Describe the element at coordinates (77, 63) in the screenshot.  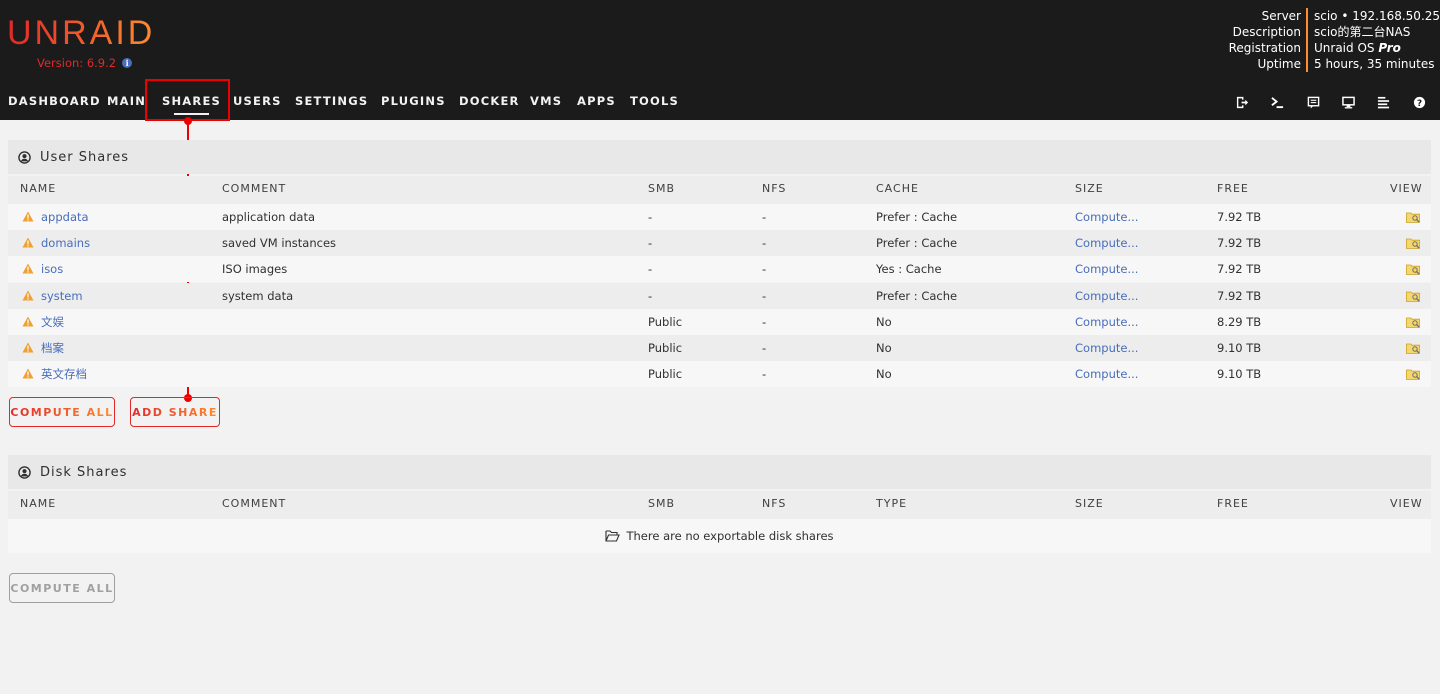
I see `version-label: Version: 6.9.2` at that location.